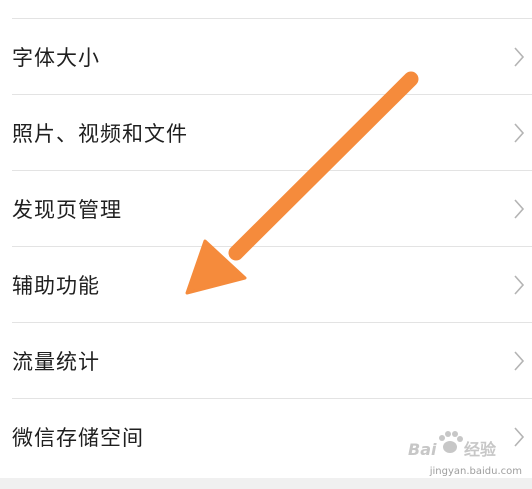 Image resolution: width=532 pixels, height=489 pixels. Describe the element at coordinates (78, 438) in the screenshot. I see `item-label: 微信存储空间` at that location.